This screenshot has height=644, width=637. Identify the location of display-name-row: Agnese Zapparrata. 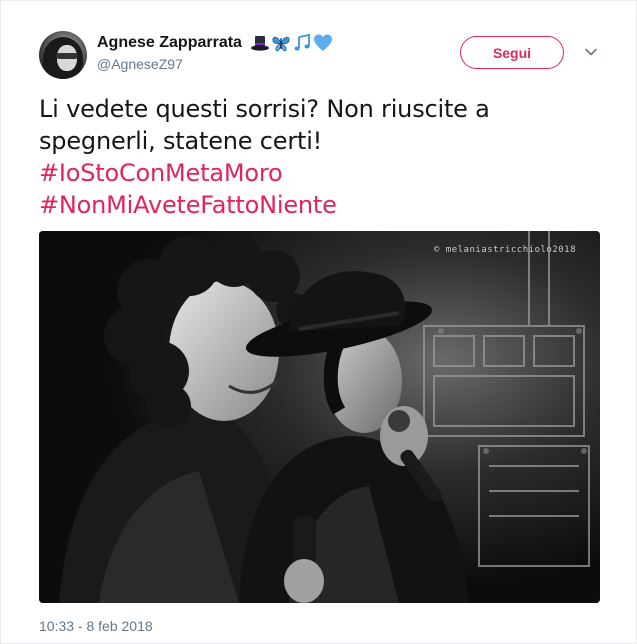
(215, 43).